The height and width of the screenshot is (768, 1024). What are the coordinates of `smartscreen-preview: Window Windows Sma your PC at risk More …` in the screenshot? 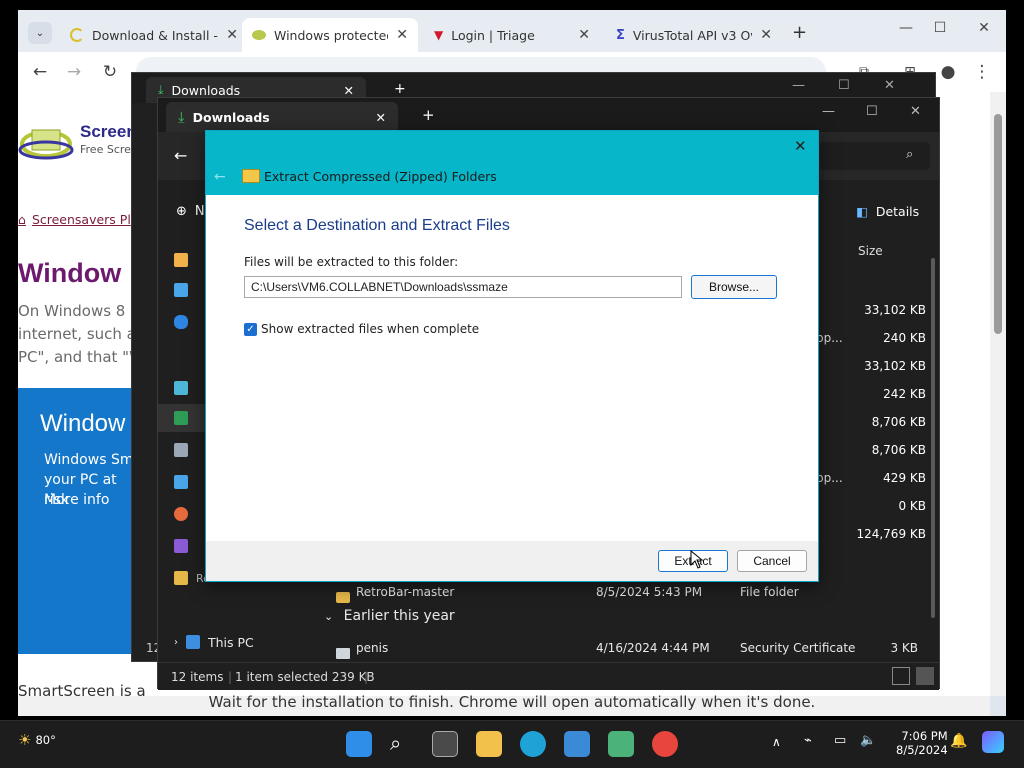 It's located at (83, 521).